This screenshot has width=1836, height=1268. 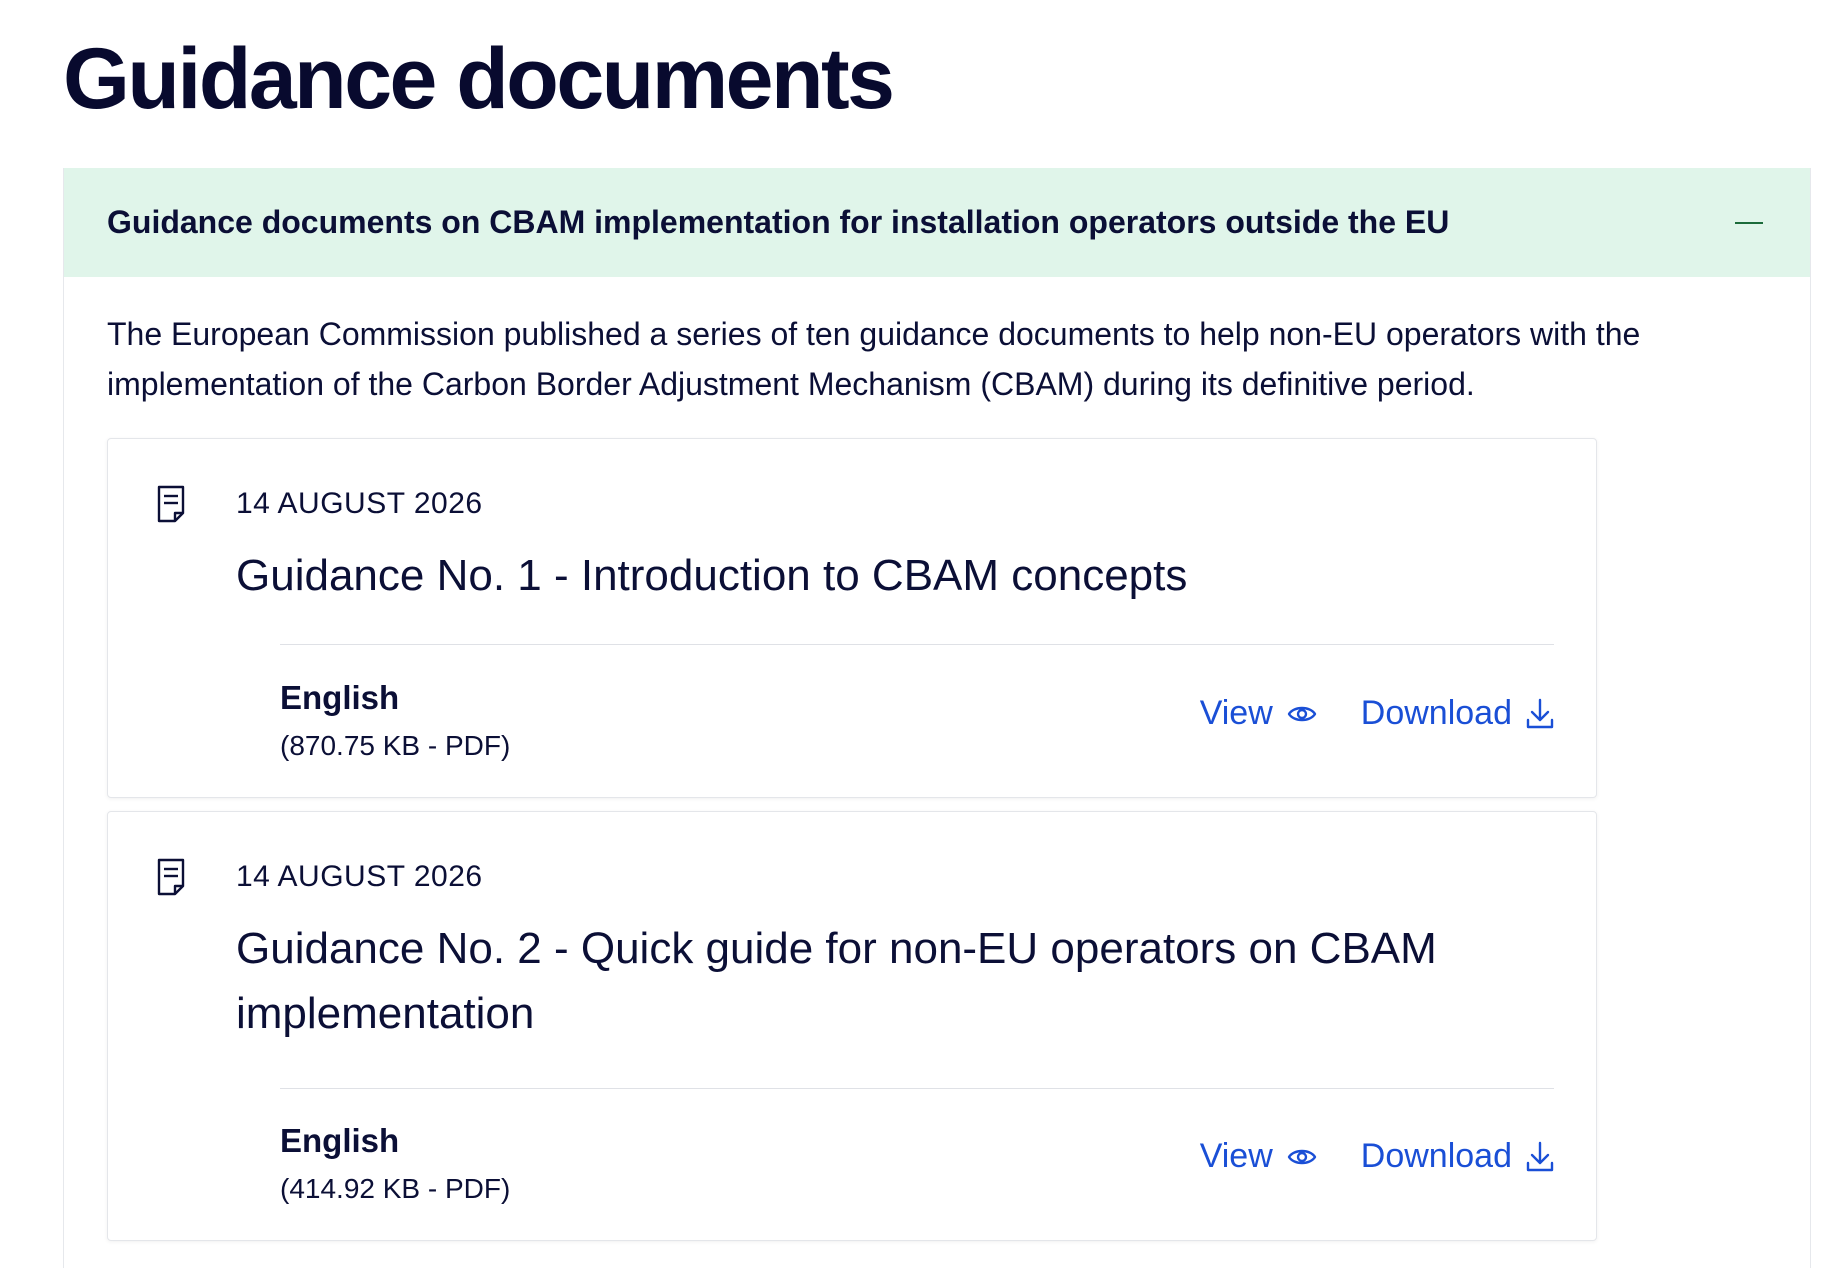 I want to click on document-file-meta: (414.92 KB - PDF), so click(x=395, y=1188).